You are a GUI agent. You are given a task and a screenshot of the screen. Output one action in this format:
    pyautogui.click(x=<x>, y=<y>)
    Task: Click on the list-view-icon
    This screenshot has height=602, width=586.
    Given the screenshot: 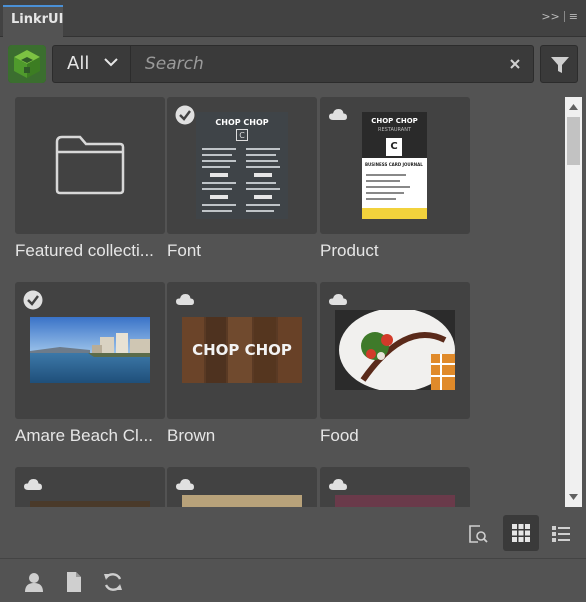 What is the action you would take?
    pyautogui.click(x=561, y=534)
    